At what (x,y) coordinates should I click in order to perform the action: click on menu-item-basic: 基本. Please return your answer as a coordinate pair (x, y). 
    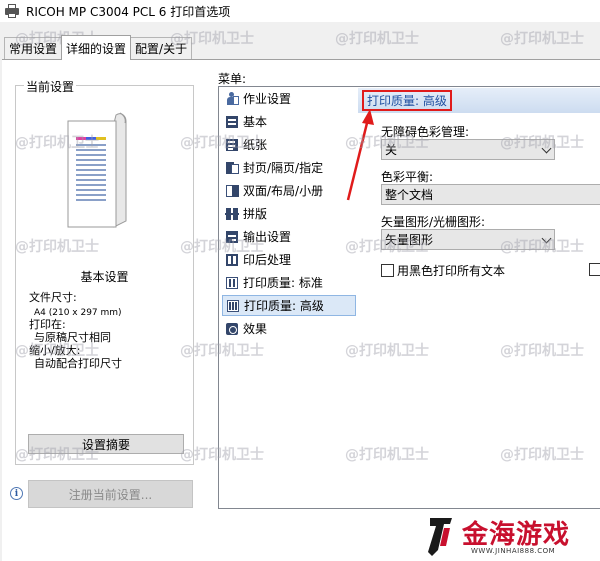
    Looking at the image, I should click on (289, 121).